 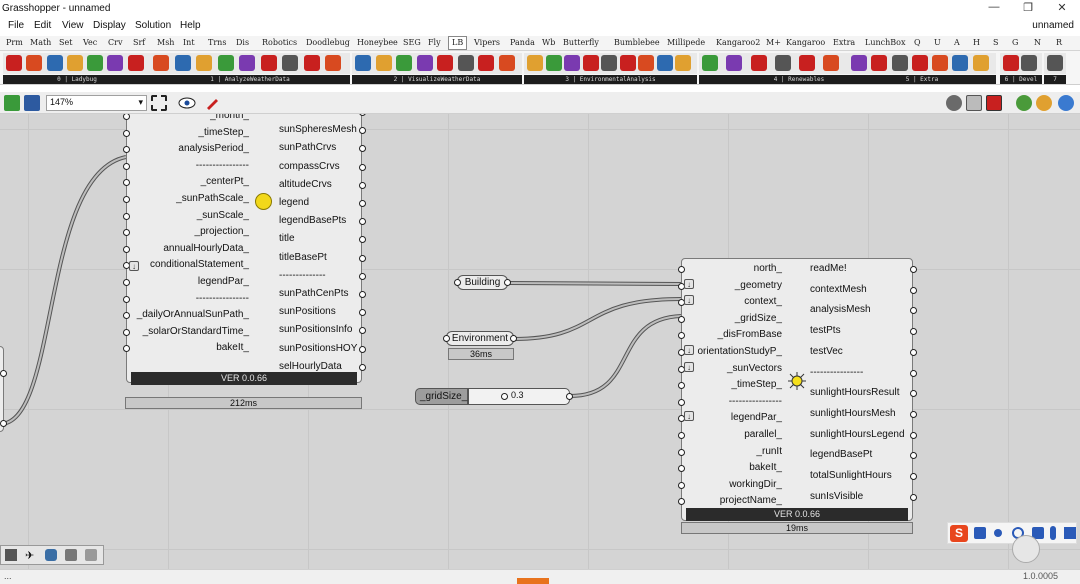 What do you see at coordinates (861, 392) in the screenshot?
I see `output-port: sunlightHoursResult` at bounding box center [861, 392].